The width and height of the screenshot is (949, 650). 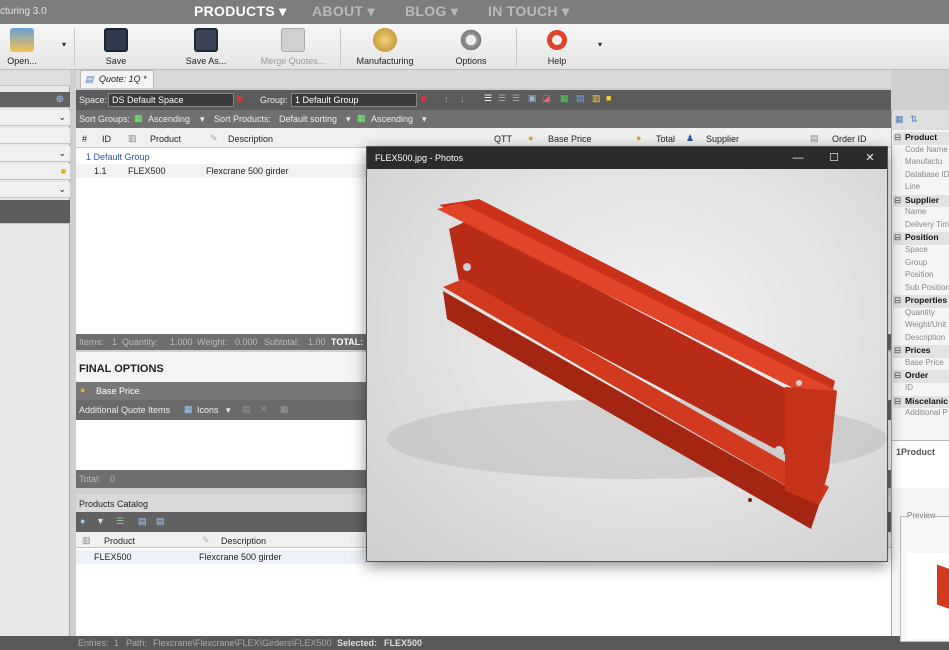 I want to click on erase-icon: ◪, so click(x=546, y=98).